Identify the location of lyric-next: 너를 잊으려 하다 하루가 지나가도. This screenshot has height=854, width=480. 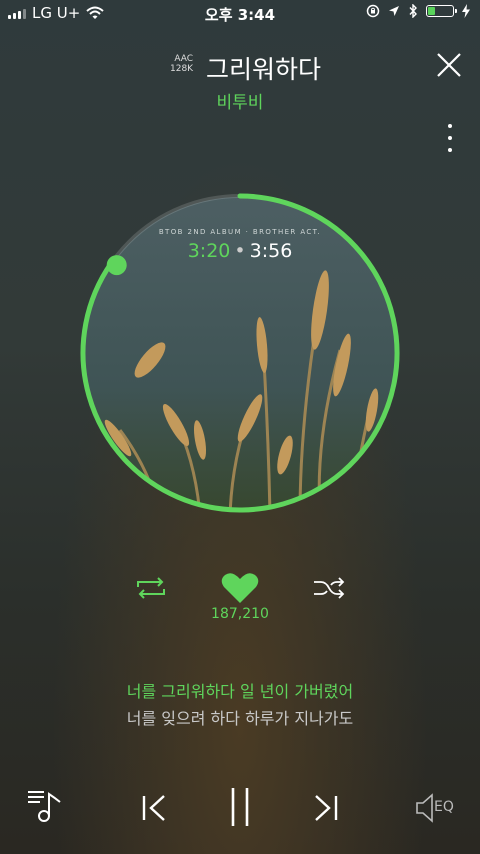
(240, 717).